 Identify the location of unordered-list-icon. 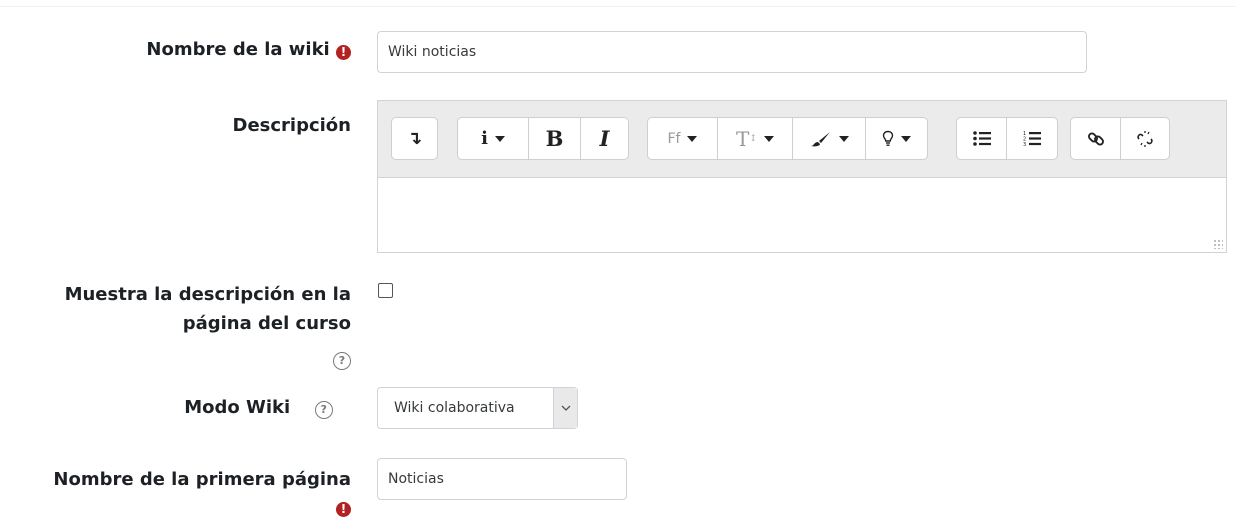
(981, 138).